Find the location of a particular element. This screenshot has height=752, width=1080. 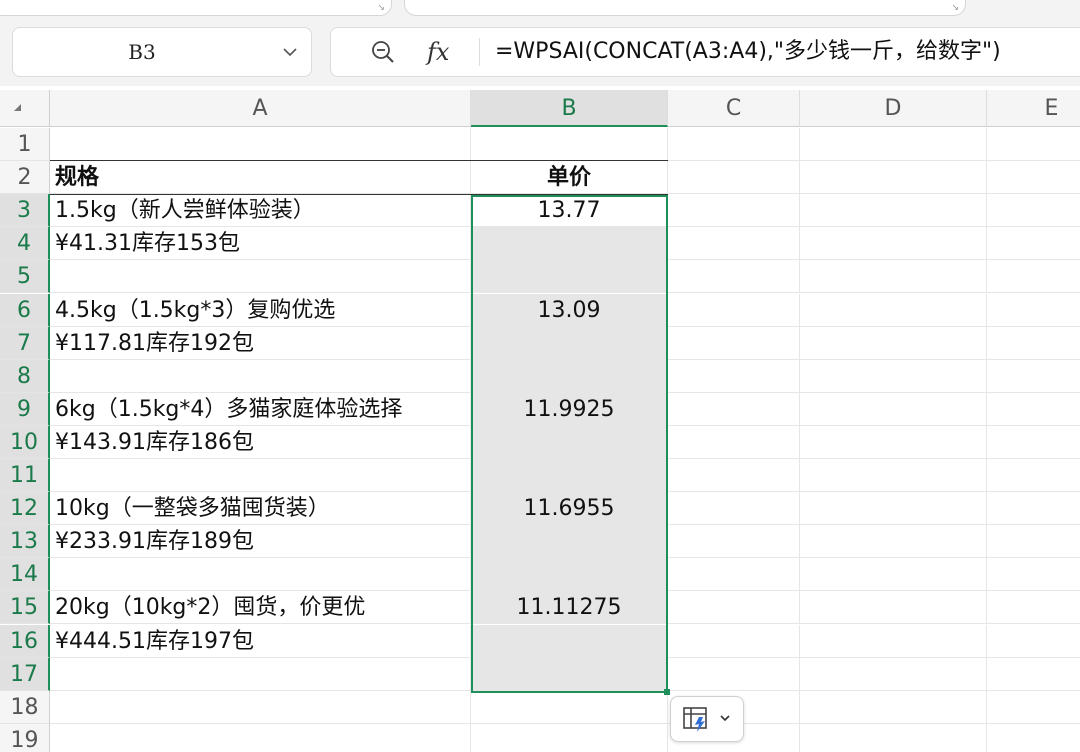

cell-e15 is located at coordinates (1033, 607).